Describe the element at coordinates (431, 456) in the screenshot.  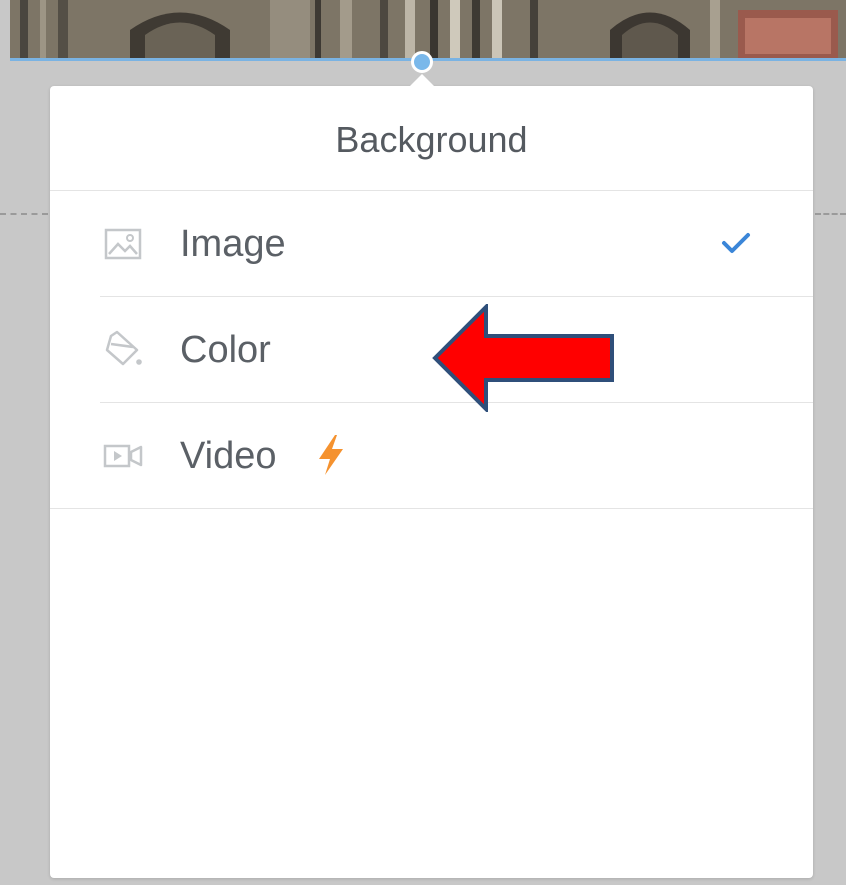
I see `option-video: Video` at that location.